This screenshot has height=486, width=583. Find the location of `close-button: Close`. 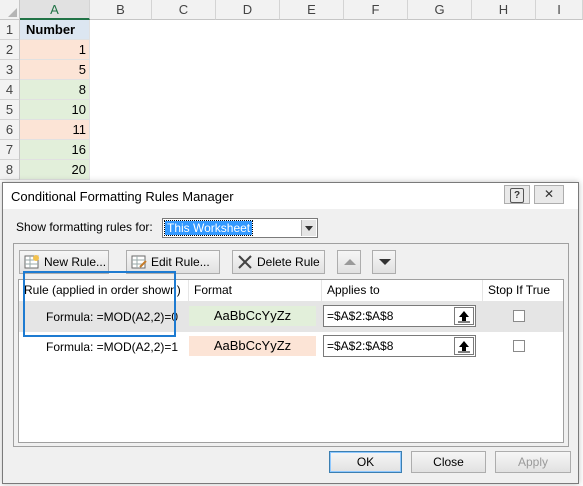

close-button: Close is located at coordinates (448, 462).